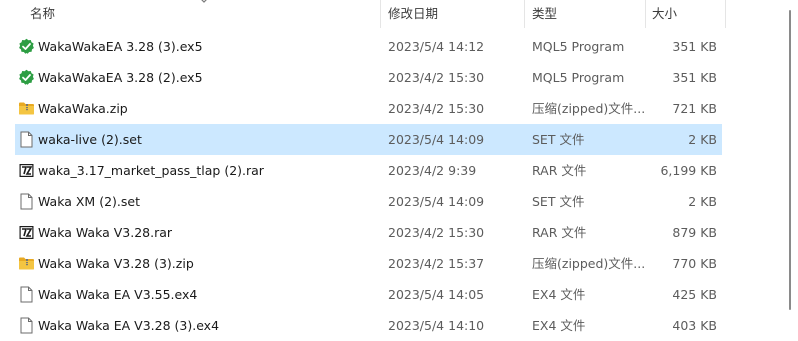 The height and width of the screenshot is (341, 798). Describe the element at coordinates (120, 77) in the screenshot. I see `file-name: WakaWakaEA 3.28 (2).ex5` at that location.